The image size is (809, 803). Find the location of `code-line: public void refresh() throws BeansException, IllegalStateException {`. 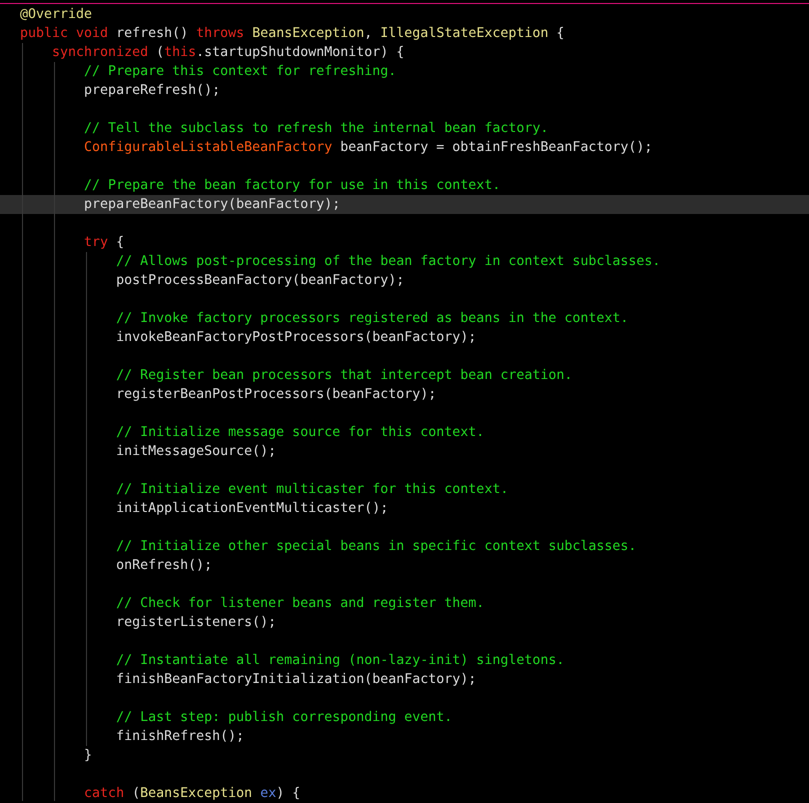

code-line: public void refresh() throws BeansException, IllegalStateException { is located at coordinates (292, 34).